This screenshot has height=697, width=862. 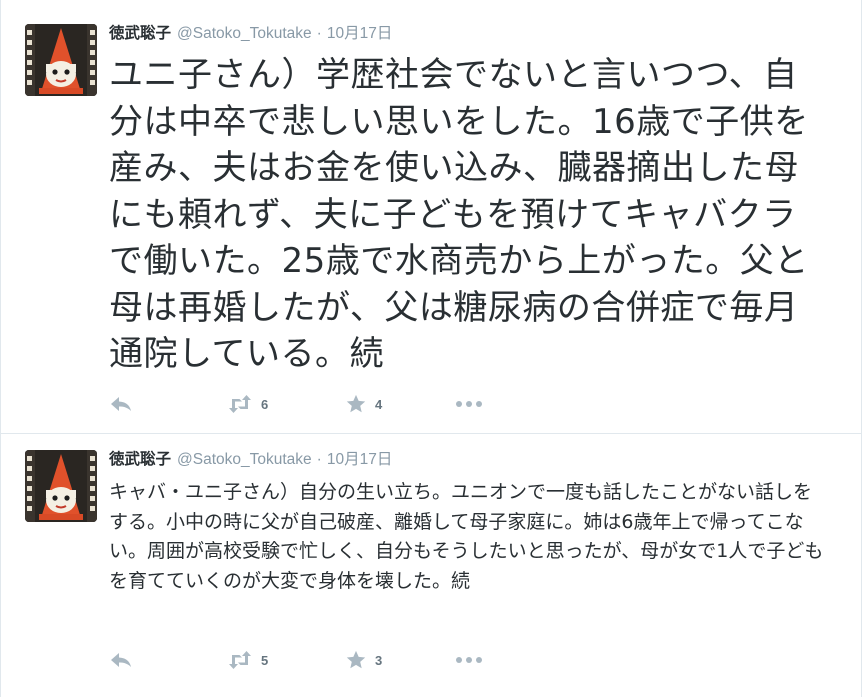 I want to click on retweet-count: 6, so click(x=265, y=404).